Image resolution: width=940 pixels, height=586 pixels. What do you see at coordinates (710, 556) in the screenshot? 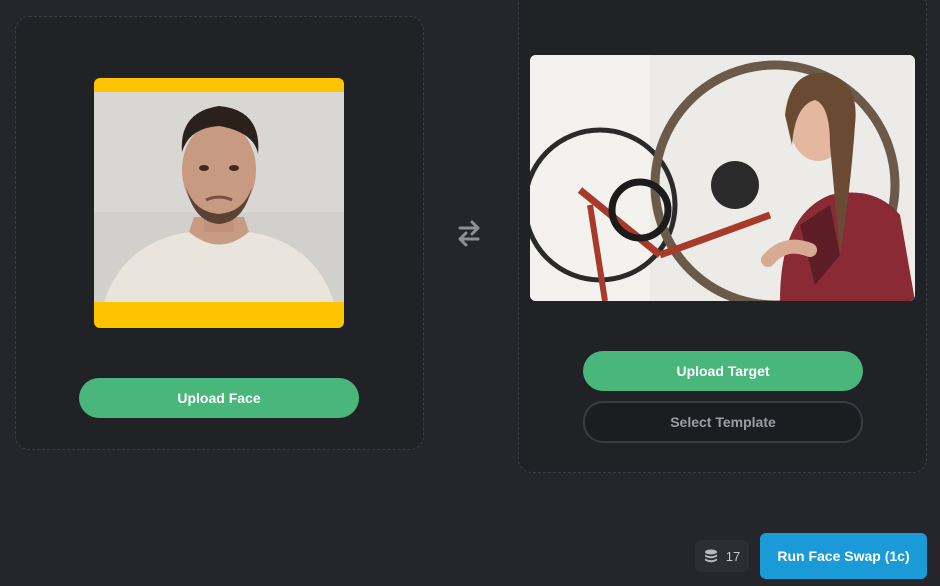
I see `coins-stack-icon` at bounding box center [710, 556].